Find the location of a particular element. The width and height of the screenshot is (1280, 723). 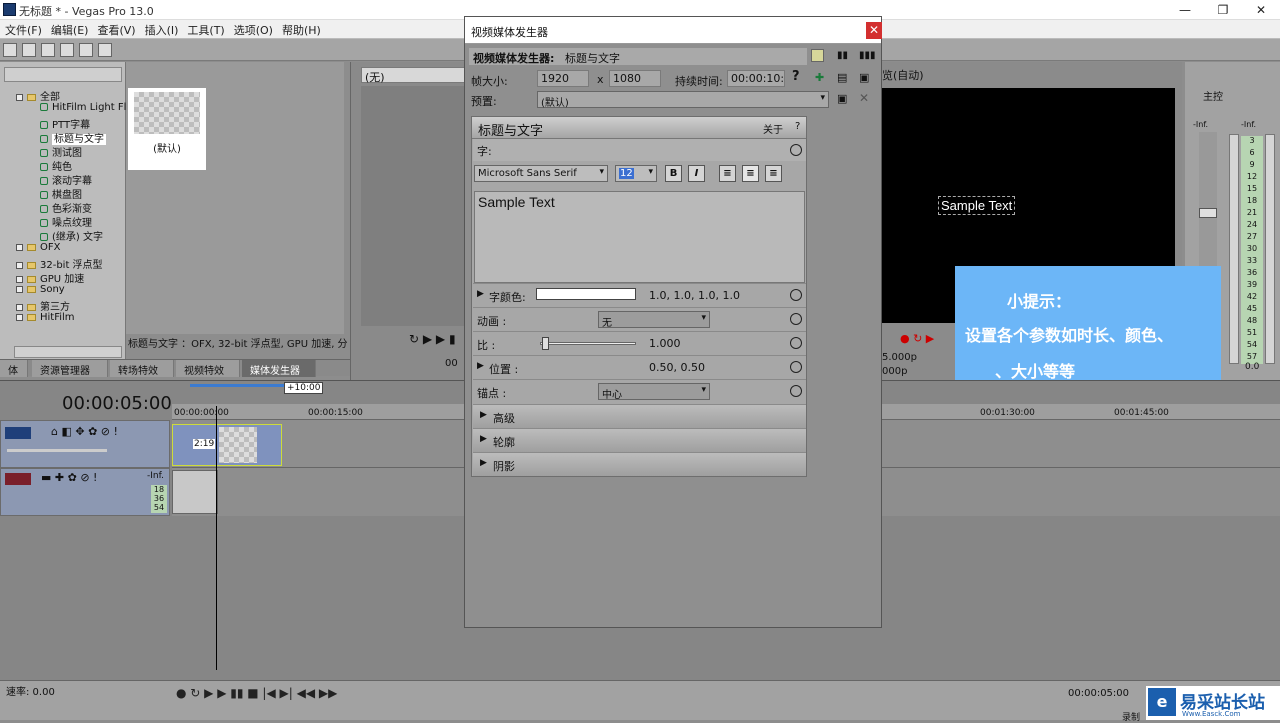

menu-insert: 插入(I) is located at coordinates (161, 29).